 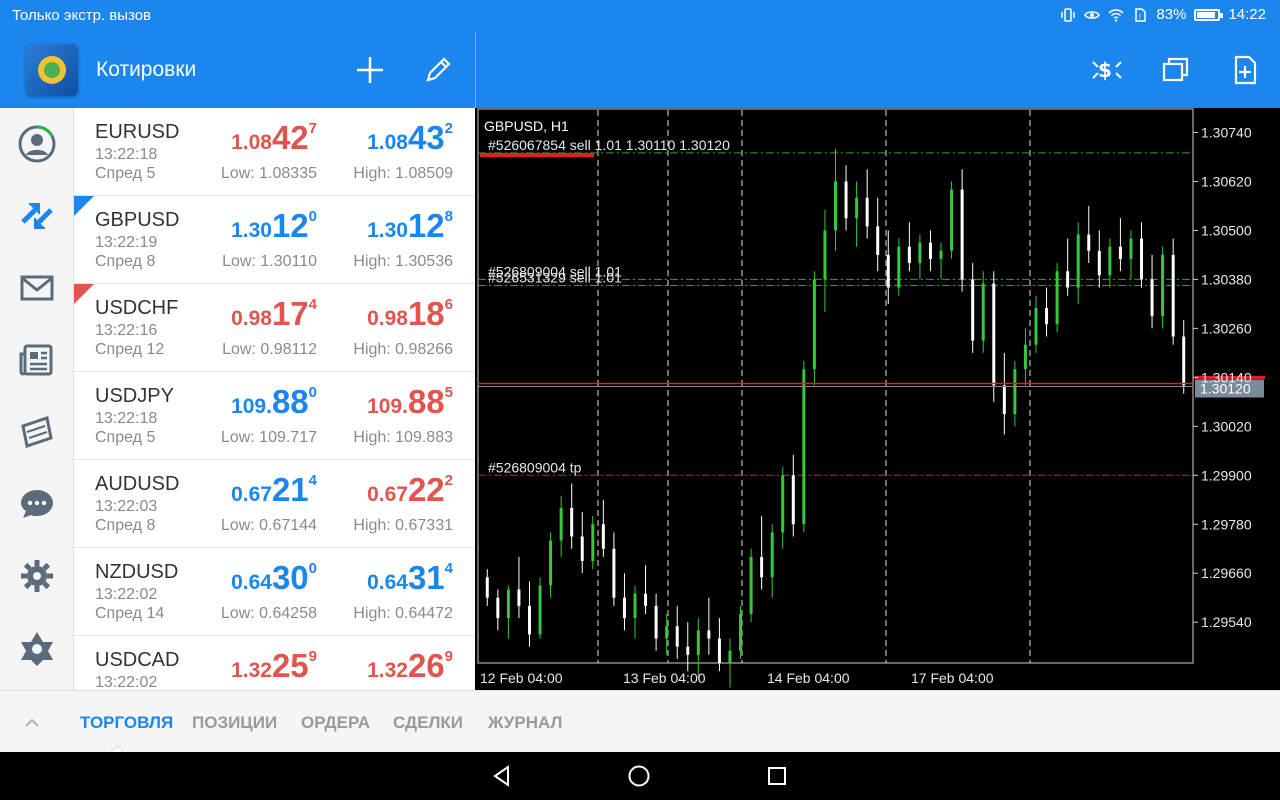 What do you see at coordinates (378, 577) in the screenshot?
I see `ask-price: 0.64314` at bounding box center [378, 577].